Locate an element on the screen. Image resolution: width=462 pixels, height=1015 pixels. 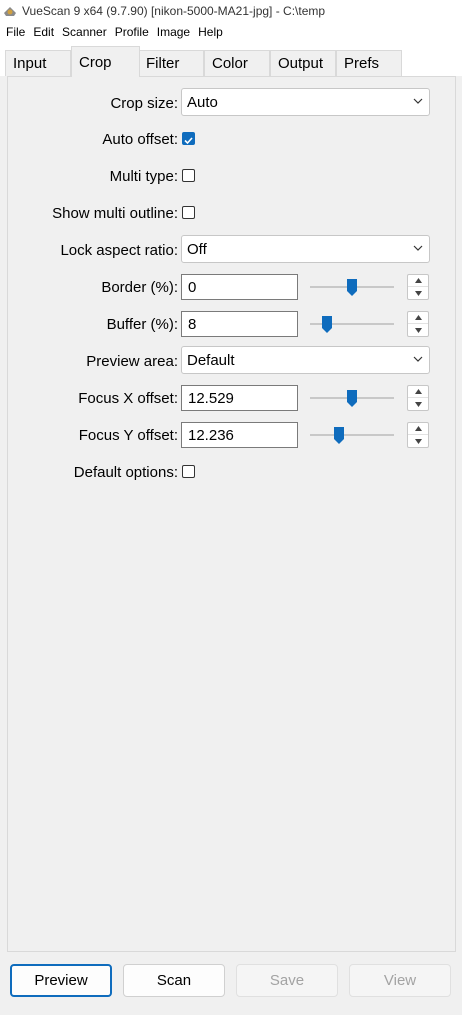
crop-size-label: Crop size: is located at coordinates (144, 103).